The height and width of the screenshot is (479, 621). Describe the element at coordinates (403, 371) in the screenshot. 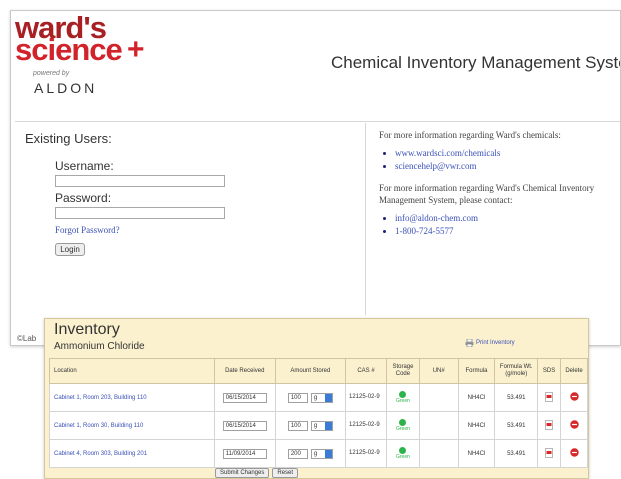

I see `col-storage-code: Storage Code` at that location.